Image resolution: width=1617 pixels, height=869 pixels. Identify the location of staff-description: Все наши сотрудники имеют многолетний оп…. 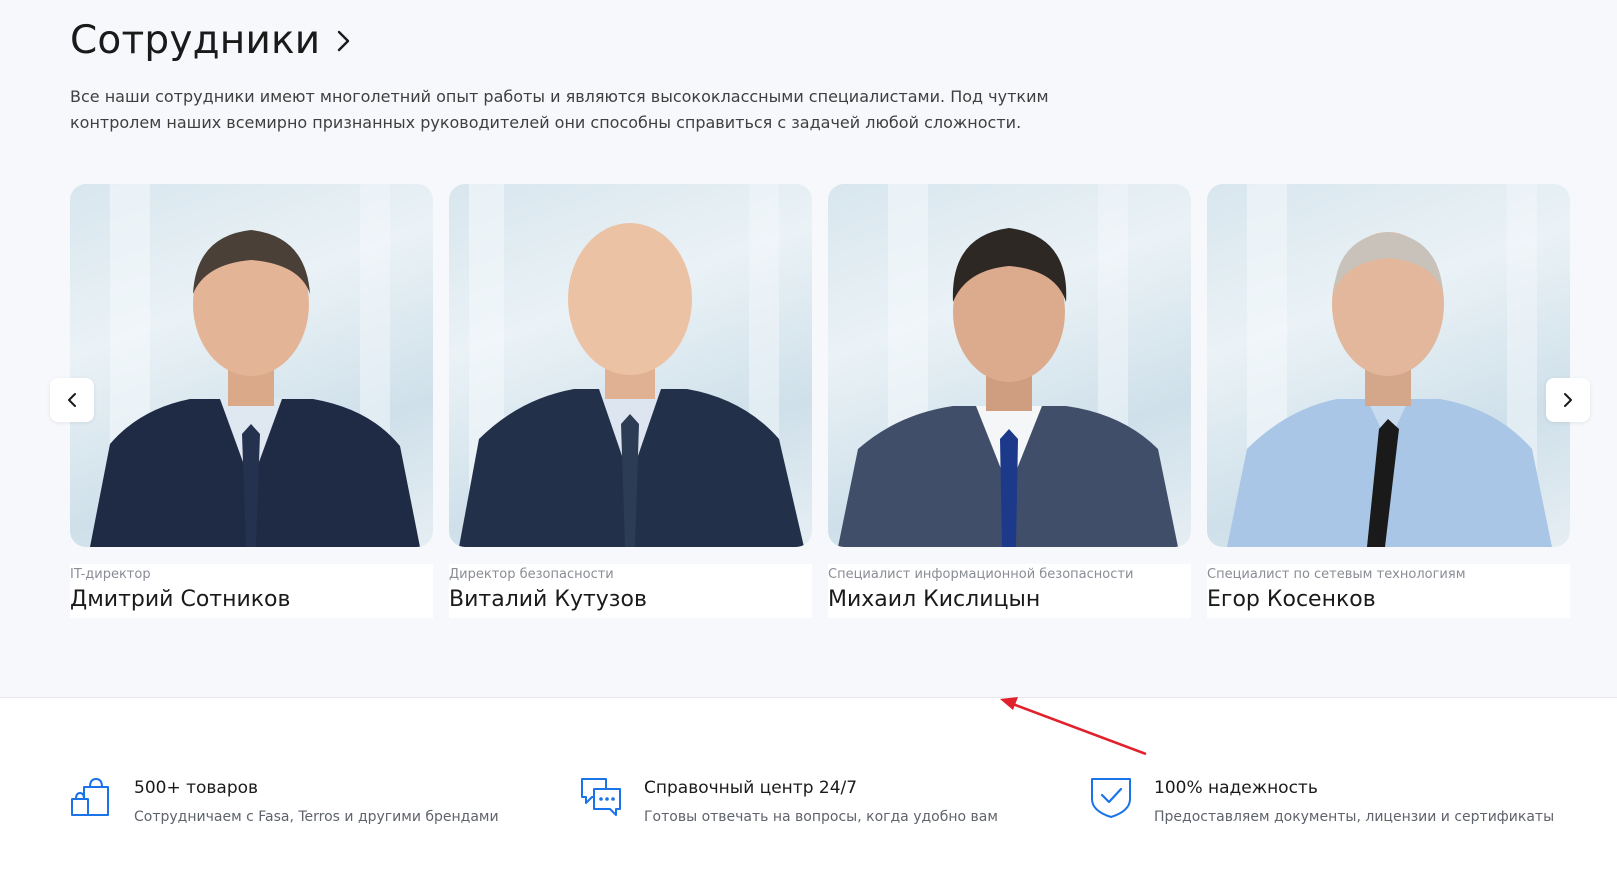
(575, 110).